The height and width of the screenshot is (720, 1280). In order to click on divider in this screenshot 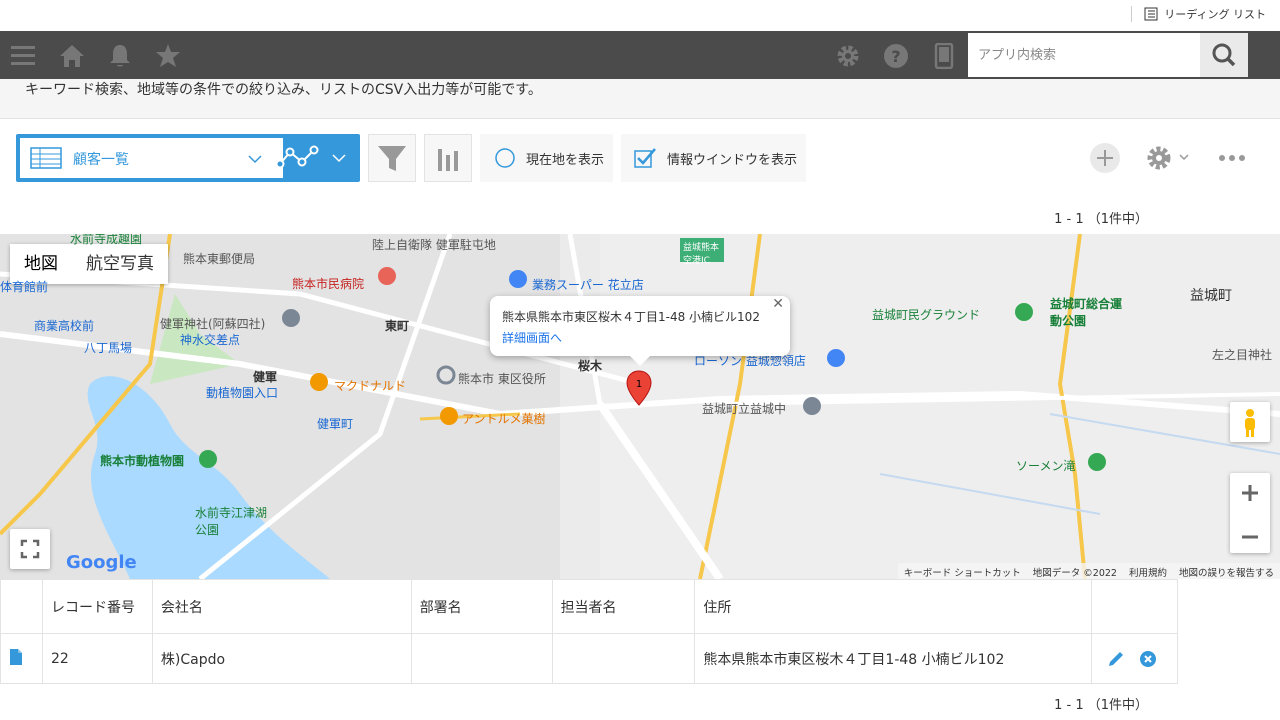, I will do `click(1132, 14)`.